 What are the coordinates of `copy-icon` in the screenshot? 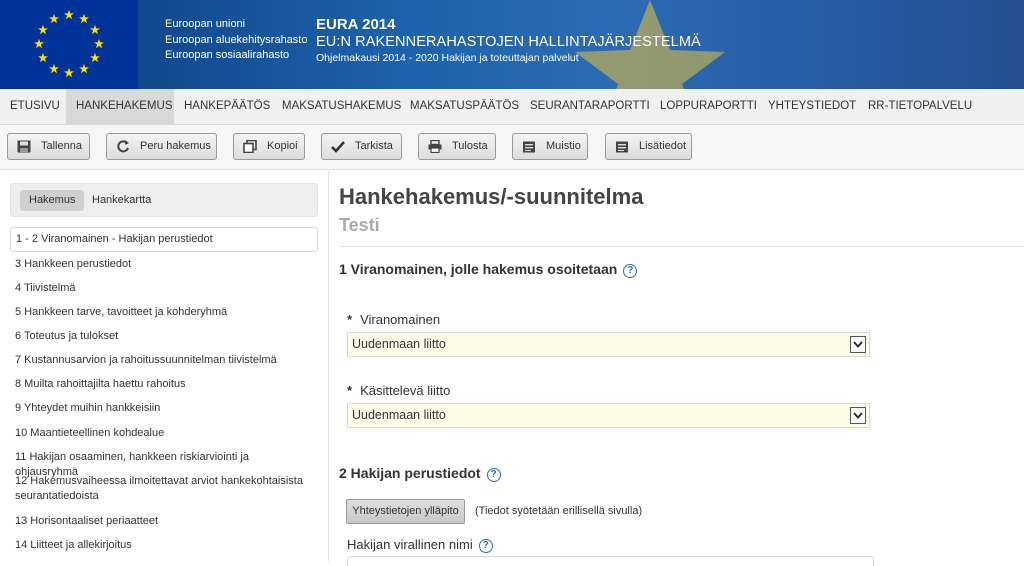 It's located at (250, 146).